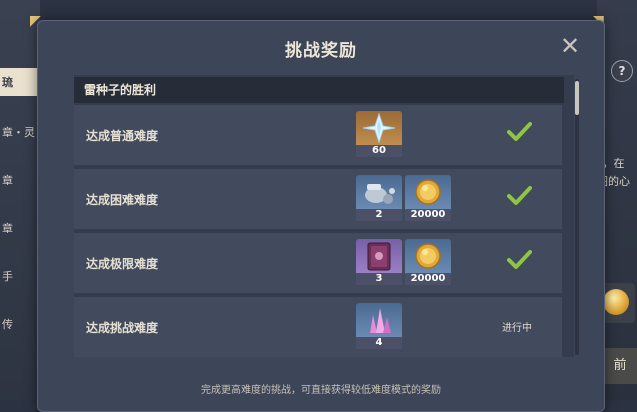  I want to click on talent-book-icon, so click(379, 256).